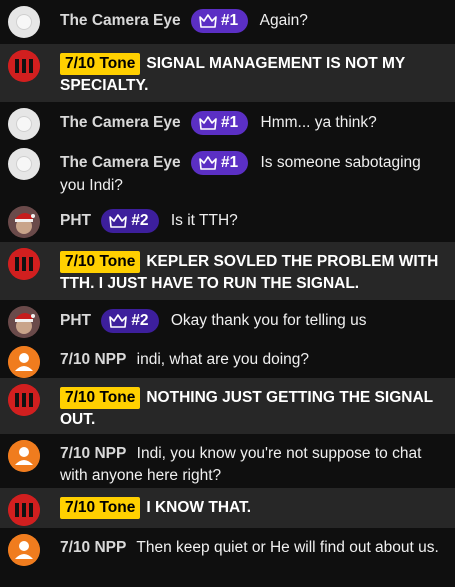  What do you see at coordinates (318, 123) in the screenshot?
I see `message-text: Hmm... ya think?` at bounding box center [318, 123].